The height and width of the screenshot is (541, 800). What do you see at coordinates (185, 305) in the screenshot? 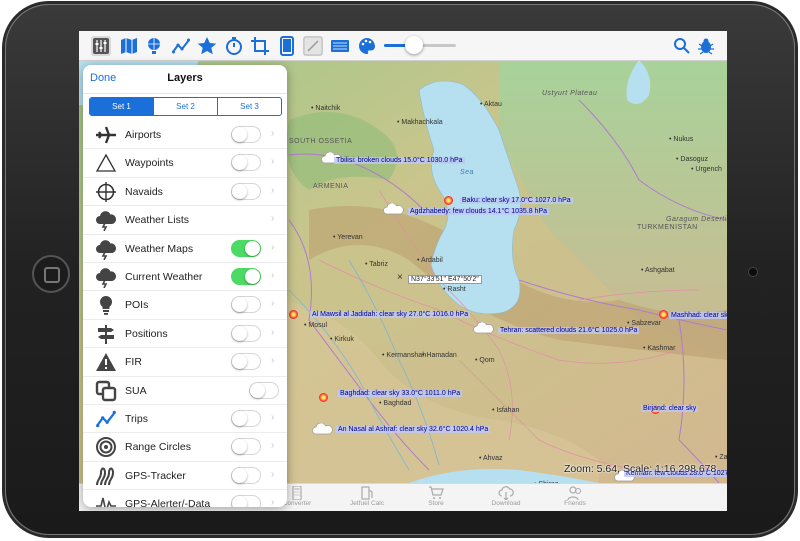
I see `layer-row-pois: POIs ›` at bounding box center [185, 305].